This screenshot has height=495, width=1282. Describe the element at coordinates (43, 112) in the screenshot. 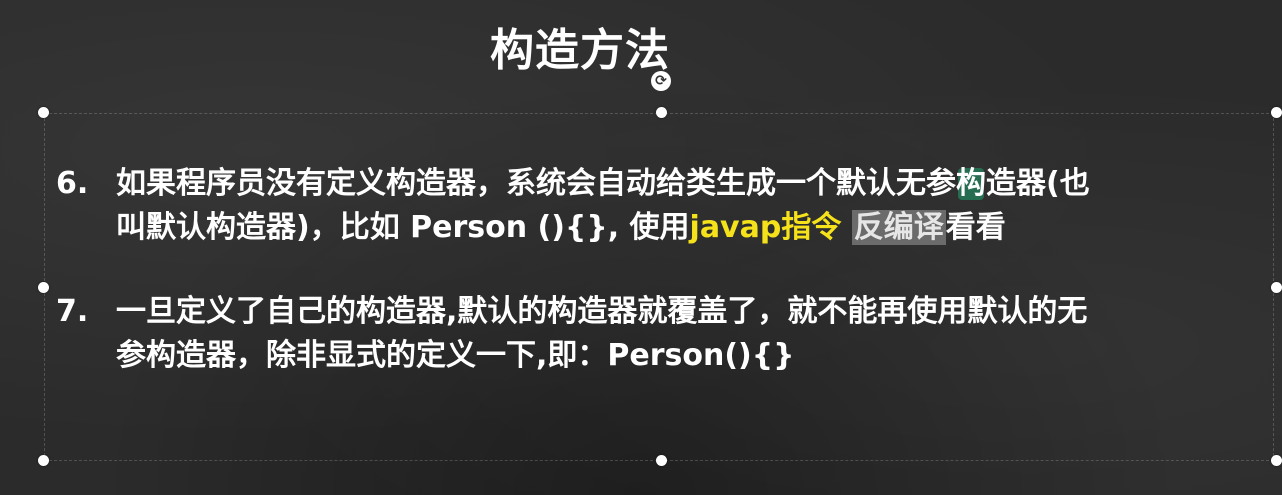

I see `resize-handle-top-left` at that location.